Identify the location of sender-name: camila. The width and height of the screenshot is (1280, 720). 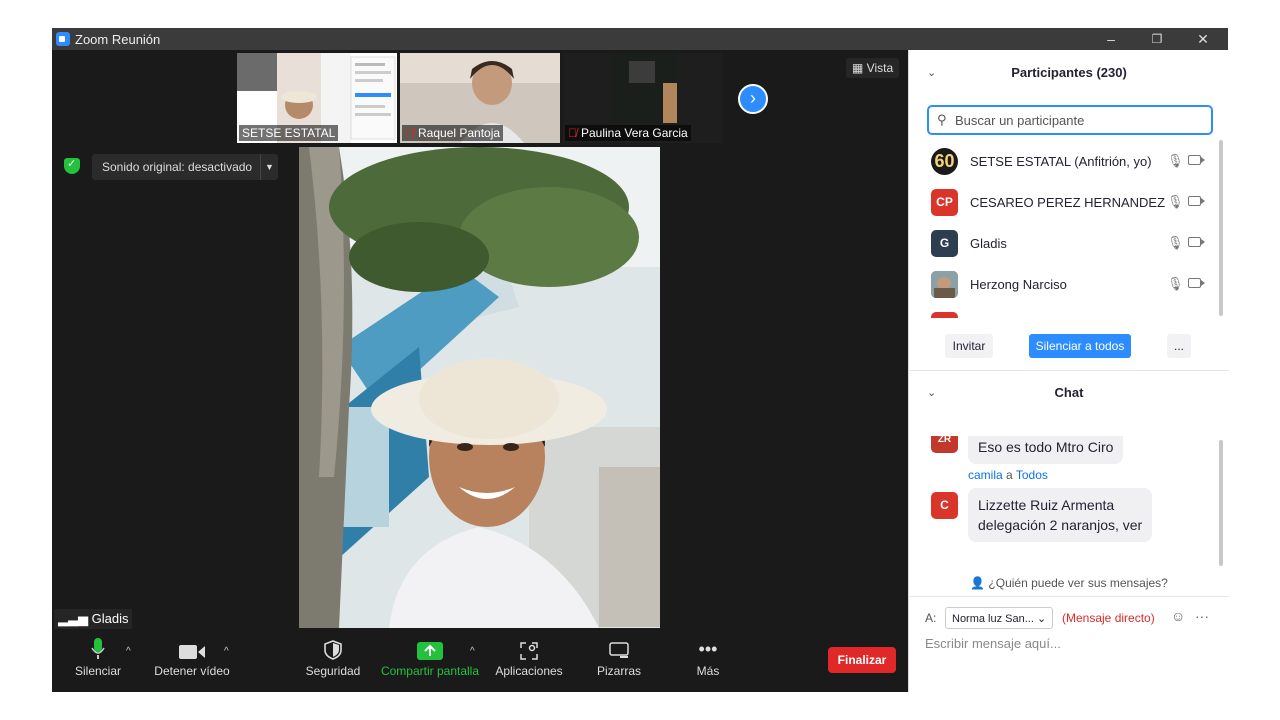
(985, 475).